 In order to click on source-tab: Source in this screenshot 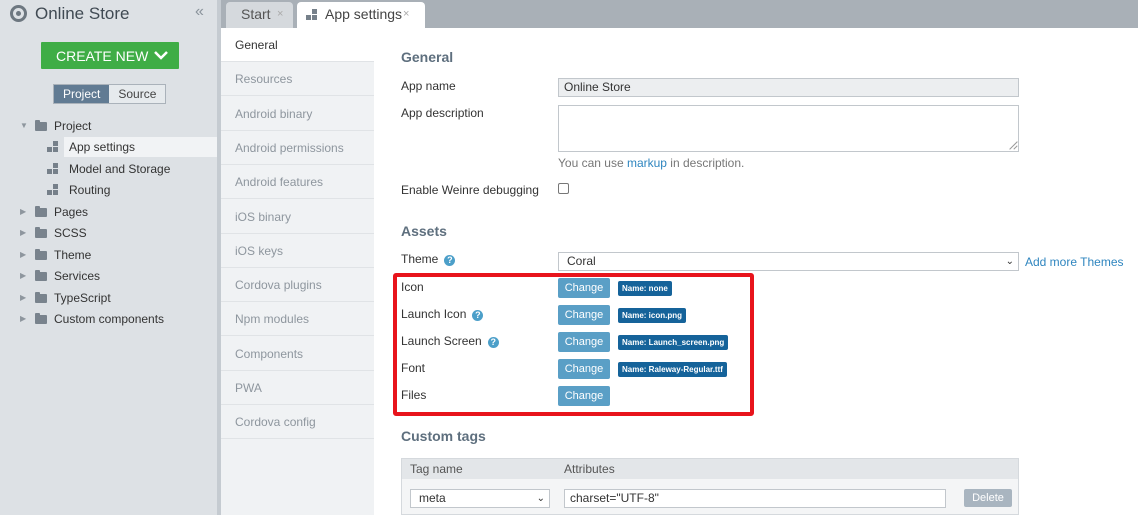, I will do `click(137, 94)`.